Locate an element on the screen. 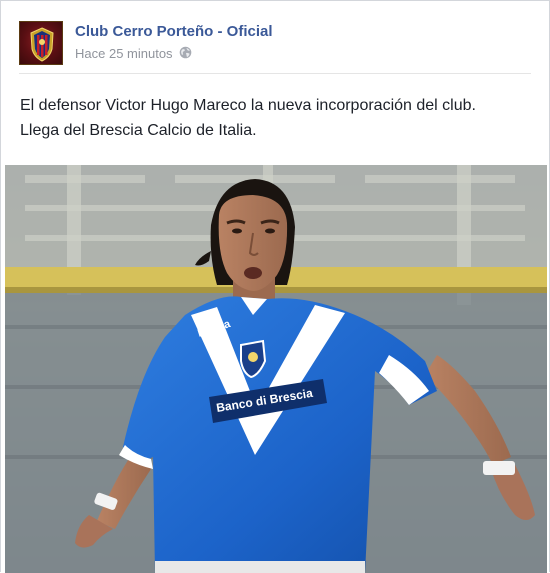 The height and width of the screenshot is (573, 550). post-meta: Hace 25 minutos is located at coordinates (133, 54).